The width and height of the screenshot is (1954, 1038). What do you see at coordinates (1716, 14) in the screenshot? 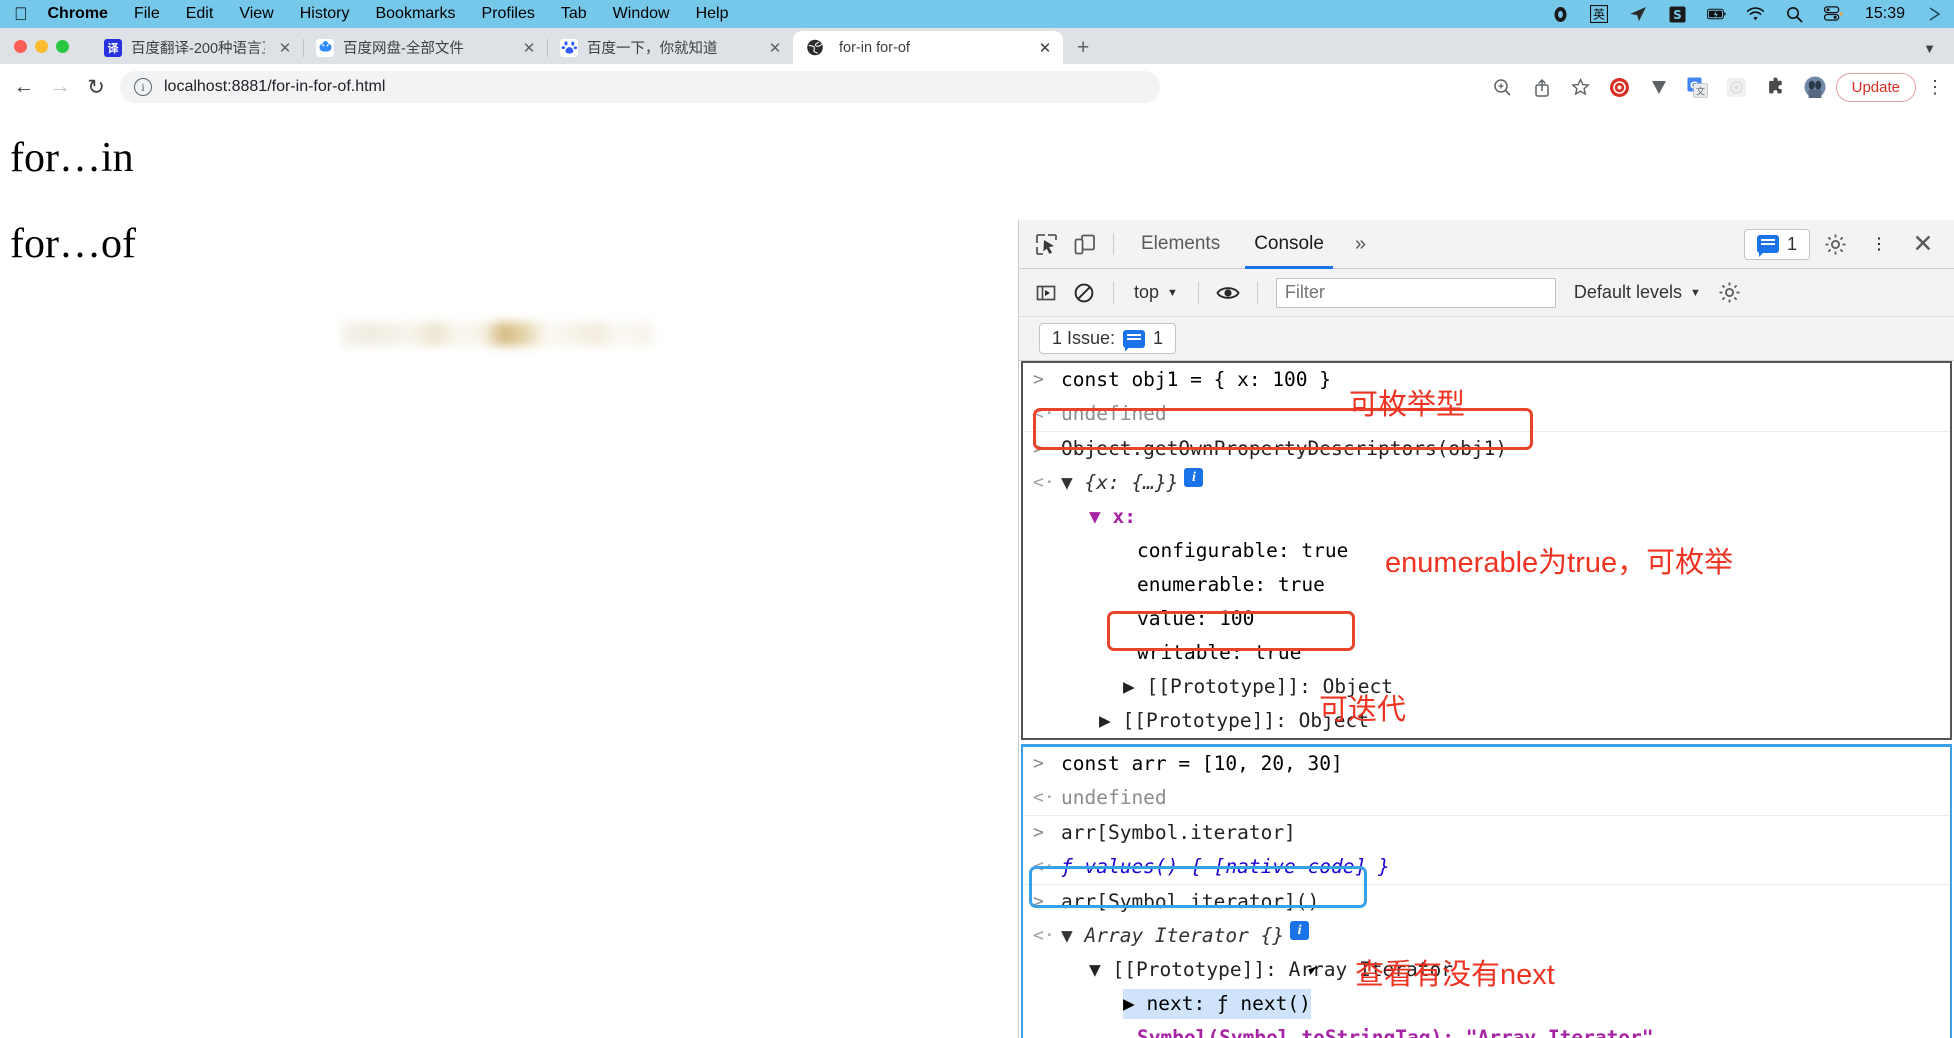
I see `battery-charging-icon` at bounding box center [1716, 14].